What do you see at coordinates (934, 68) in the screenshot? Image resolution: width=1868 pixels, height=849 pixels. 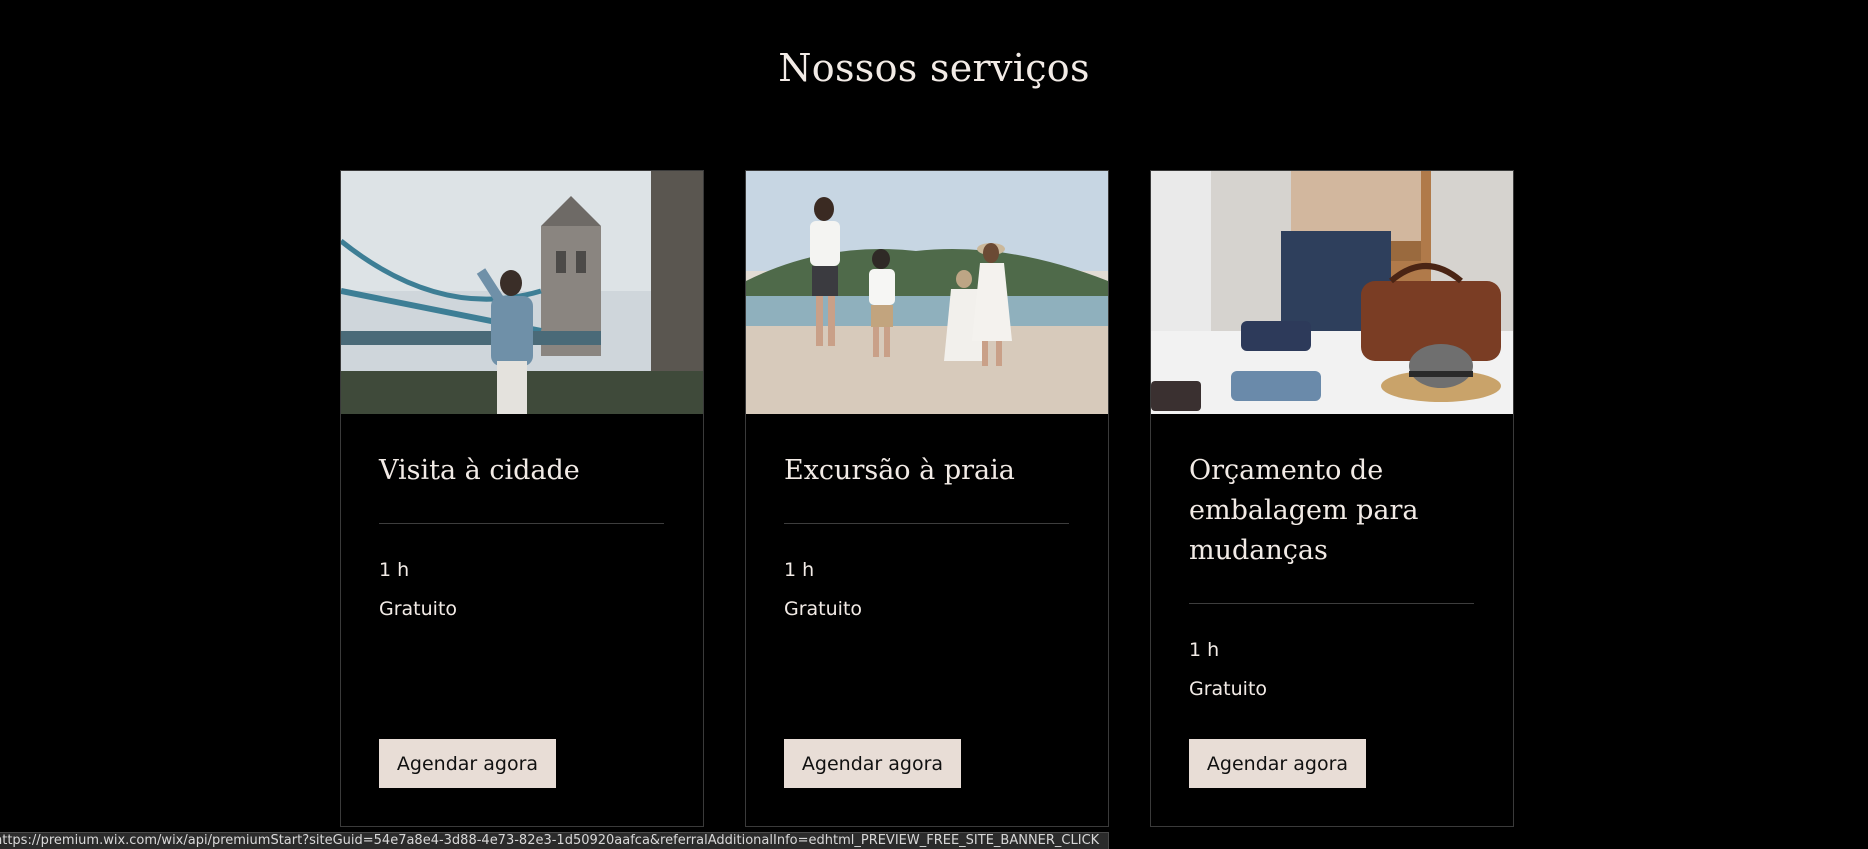 I see `page-title: Nossos serviços` at bounding box center [934, 68].